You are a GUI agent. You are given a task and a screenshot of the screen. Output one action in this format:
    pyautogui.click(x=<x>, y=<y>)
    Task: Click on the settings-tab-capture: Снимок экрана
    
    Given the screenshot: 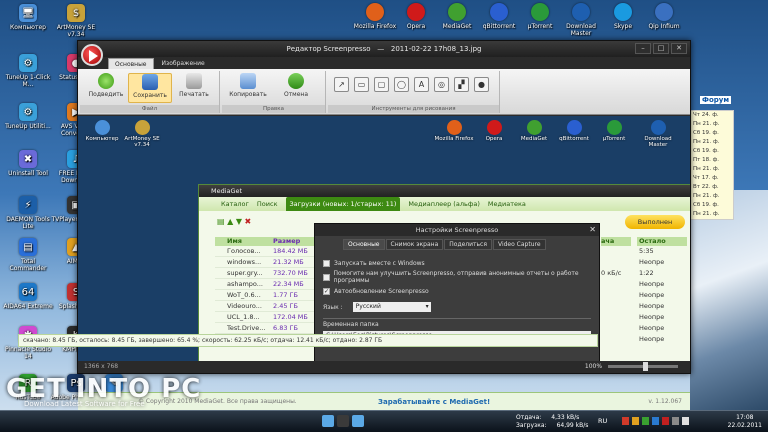 What is the action you would take?
    pyautogui.click(x=414, y=244)
    